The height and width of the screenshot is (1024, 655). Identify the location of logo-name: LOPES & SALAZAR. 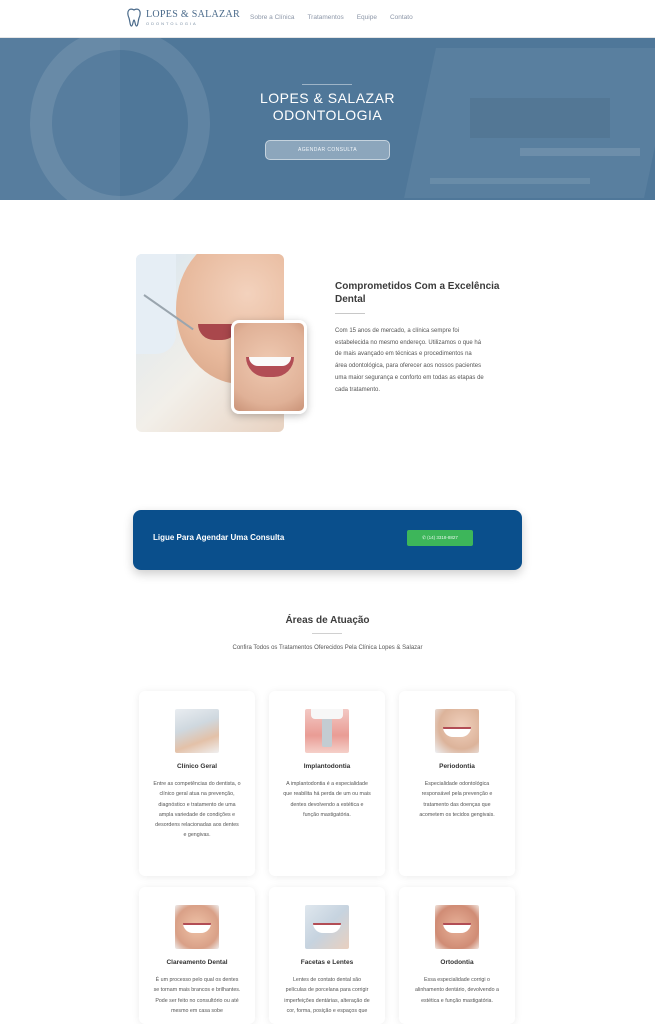
(193, 14).